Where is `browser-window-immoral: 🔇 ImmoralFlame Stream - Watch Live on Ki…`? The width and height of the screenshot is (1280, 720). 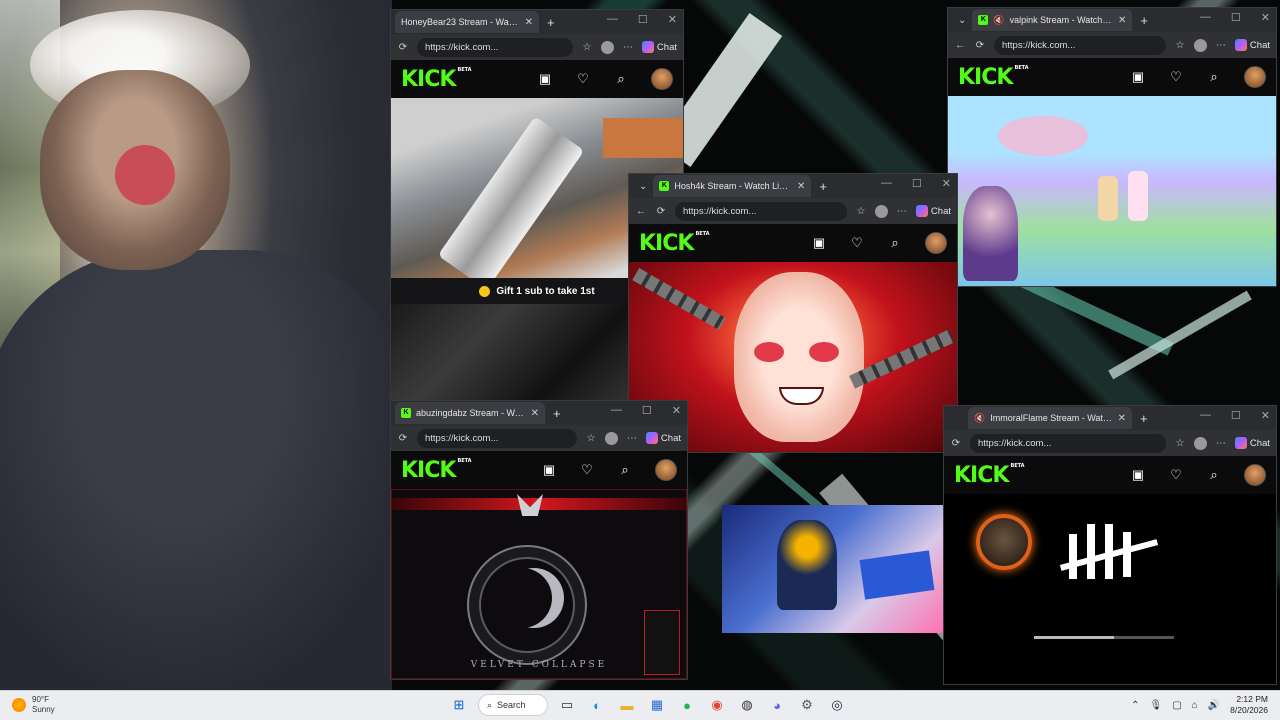
browser-window-immoral: 🔇 ImmoralFlame Stream - Watch Live on Ki… is located at coordinates (1110, 545).